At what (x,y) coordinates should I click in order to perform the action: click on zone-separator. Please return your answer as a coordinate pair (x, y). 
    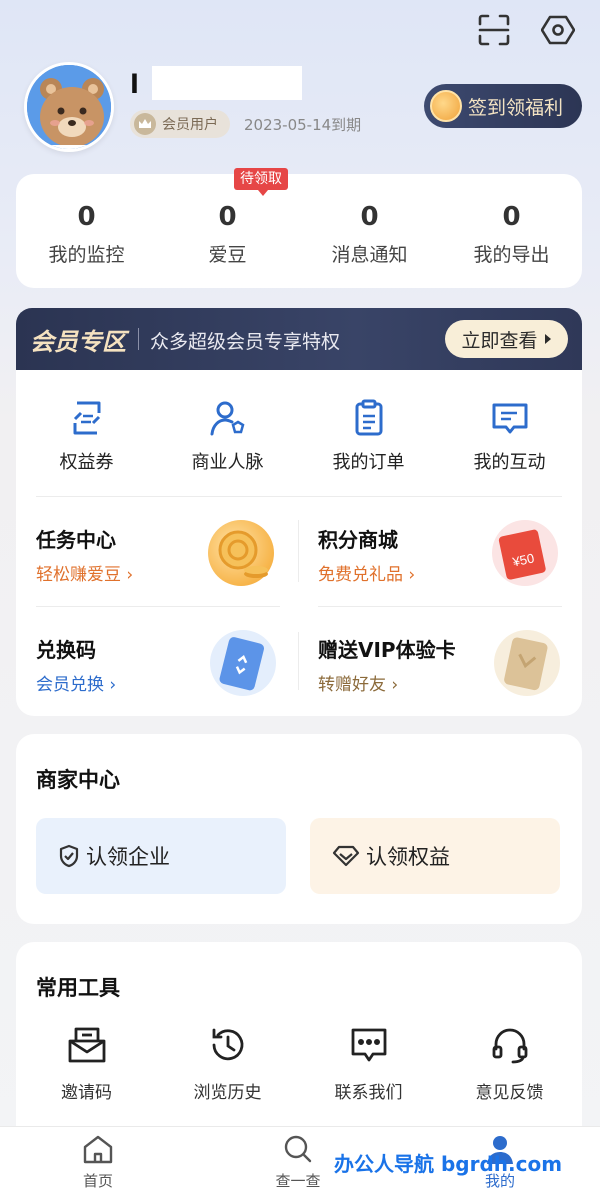
    Looking at the image, I should click on (138, 339).